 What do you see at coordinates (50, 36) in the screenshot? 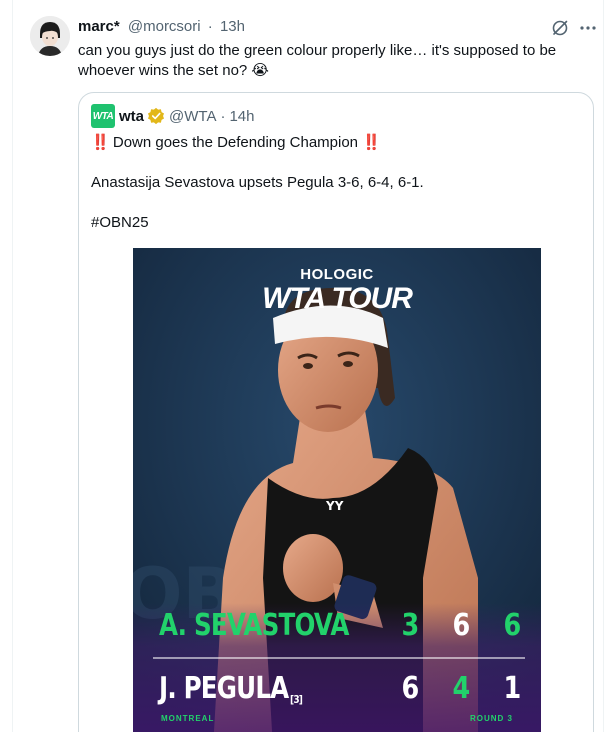
I see `avatar` at bounding box center [50, 36].